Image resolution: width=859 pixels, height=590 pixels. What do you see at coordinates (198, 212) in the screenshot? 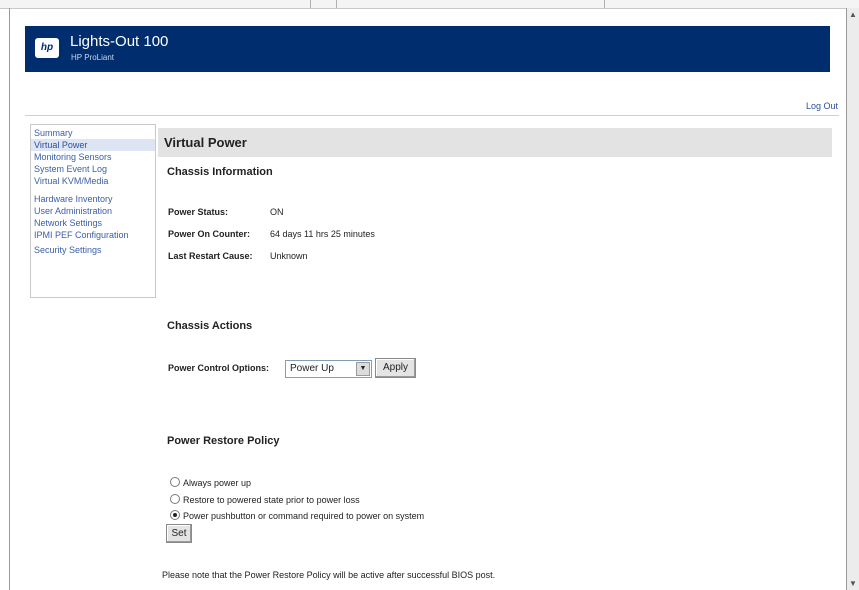
I see `power-status-label: Power Status:` at bounding box center [198, 212].